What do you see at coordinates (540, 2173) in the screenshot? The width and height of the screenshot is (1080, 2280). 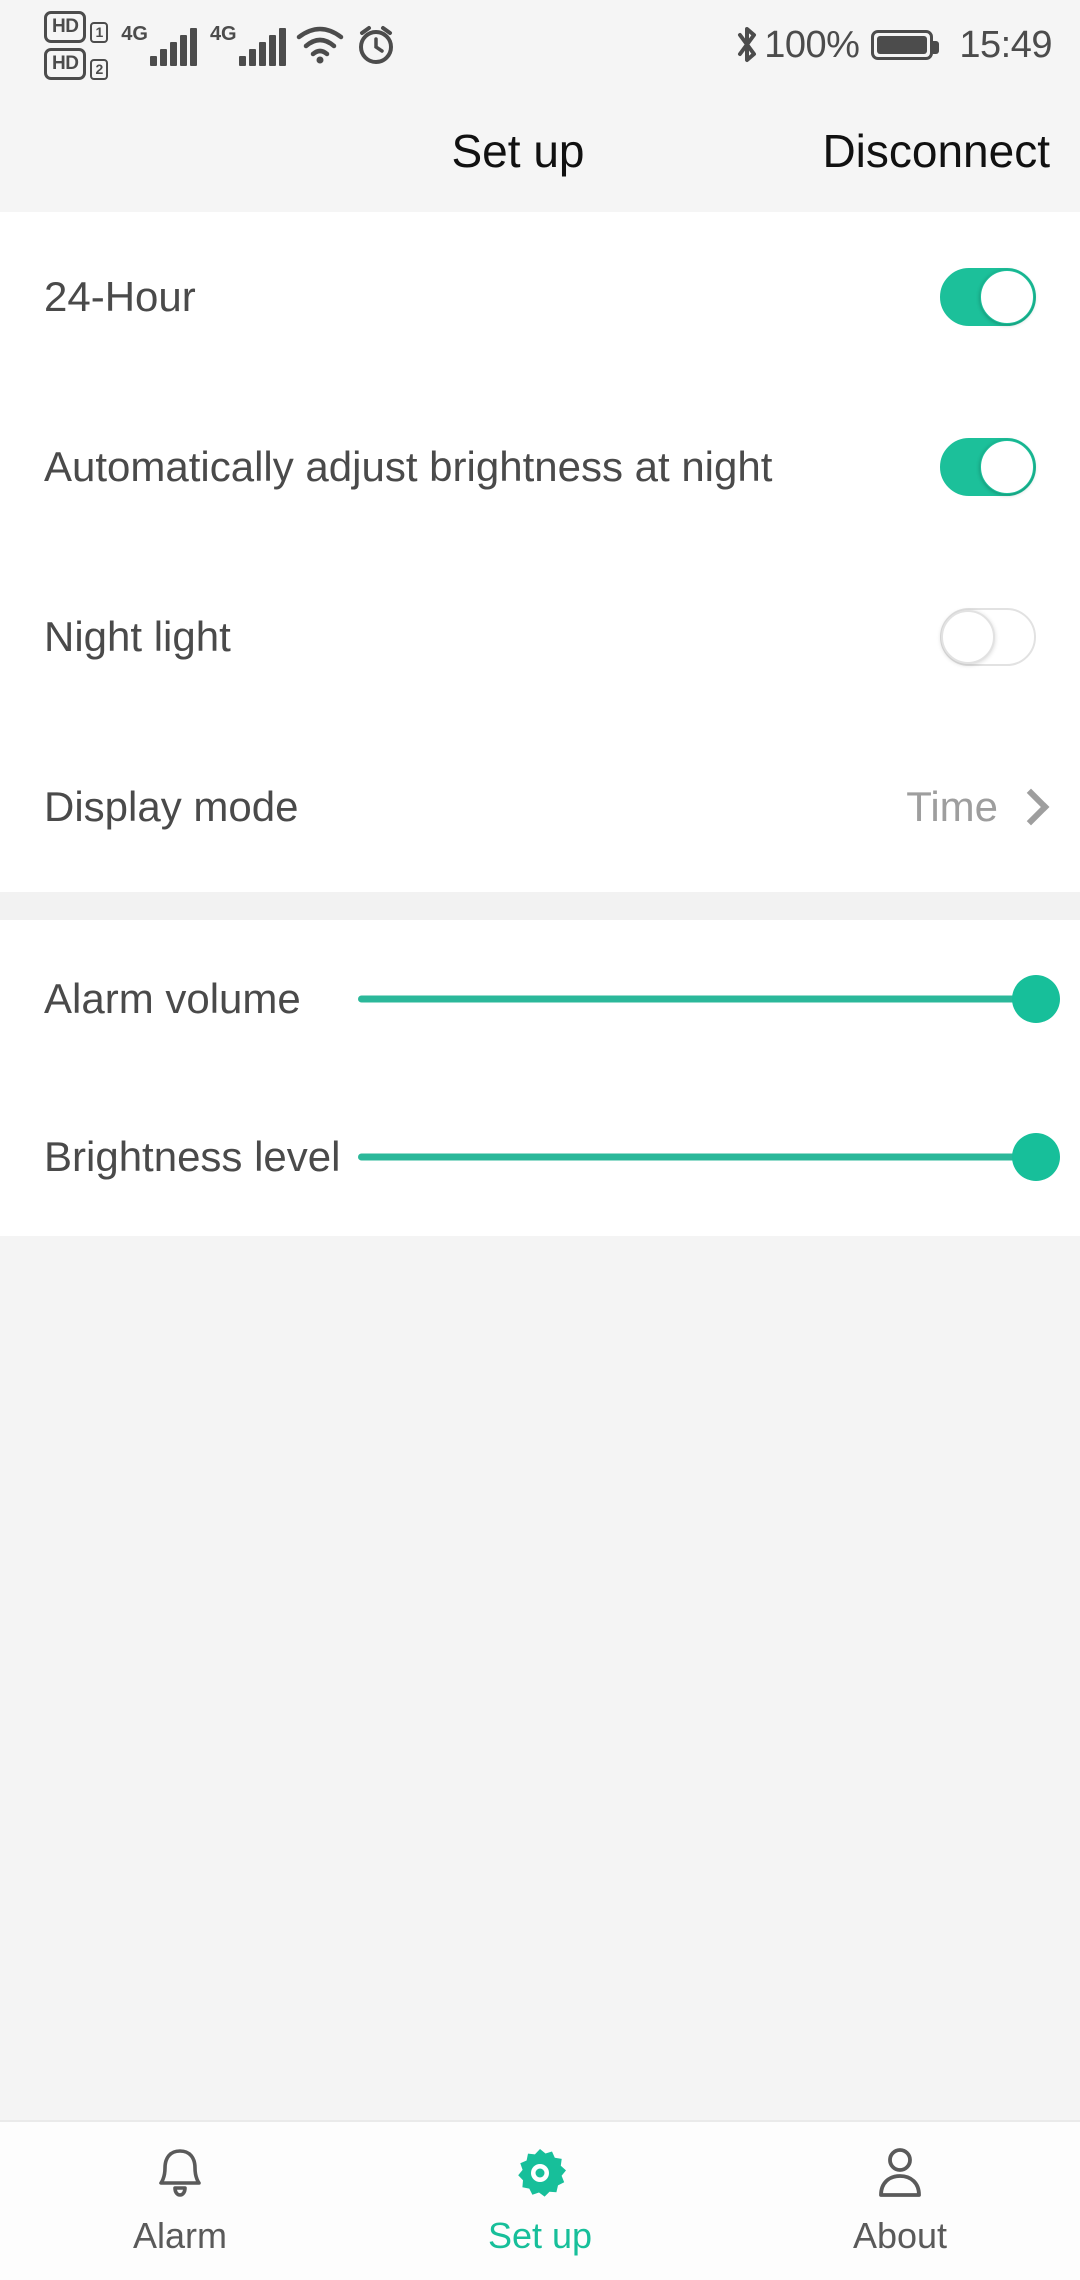 I see `gear-icon` at bounding box center [540, 2173].